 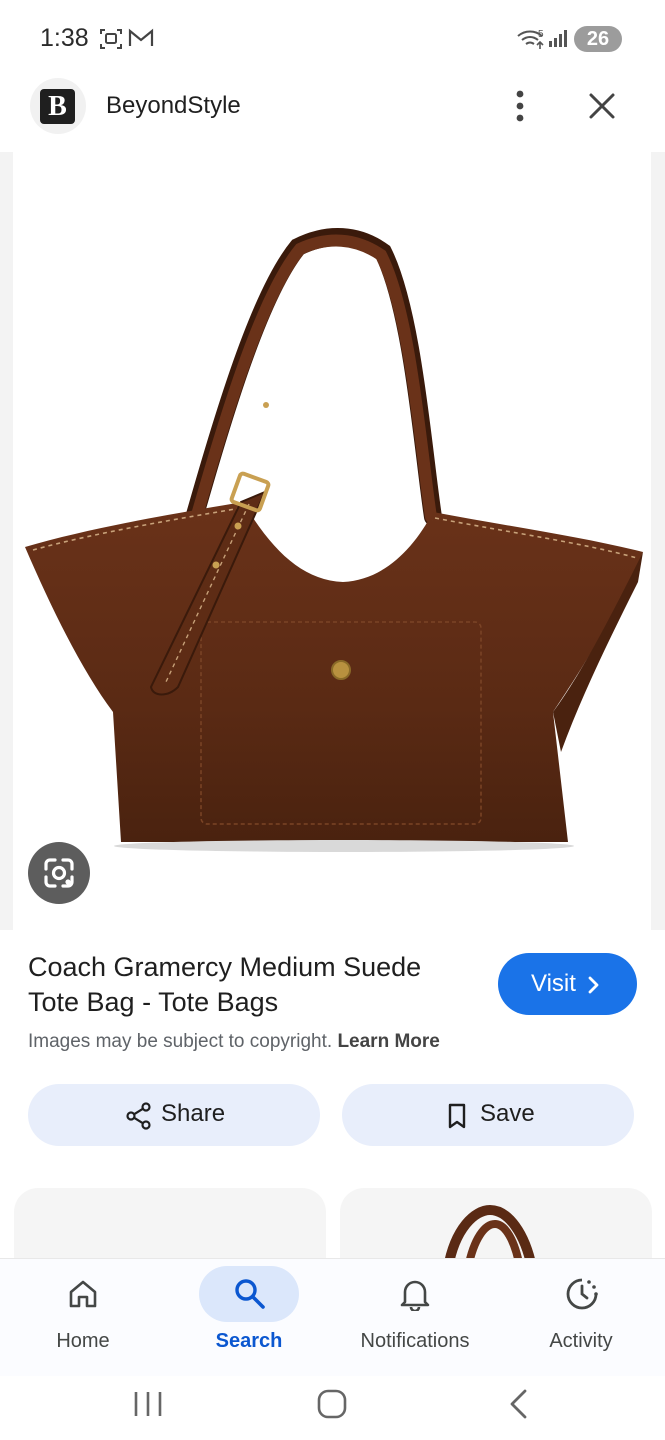 I want to click on nav-label: Activity, so click(x=581, y=1341).